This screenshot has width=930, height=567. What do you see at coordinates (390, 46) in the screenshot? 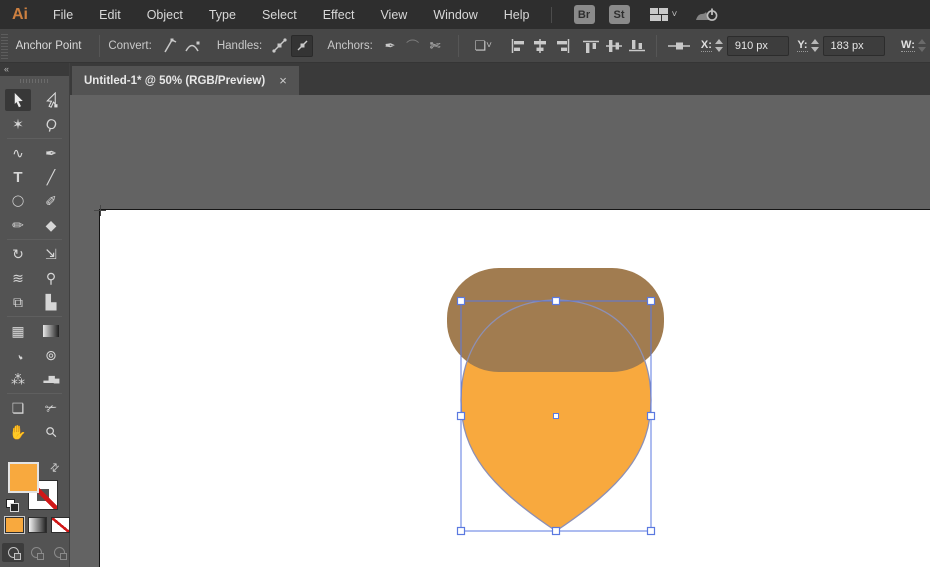
I see `remove-anchor-button: ✒` at bounding box center [390, 46].